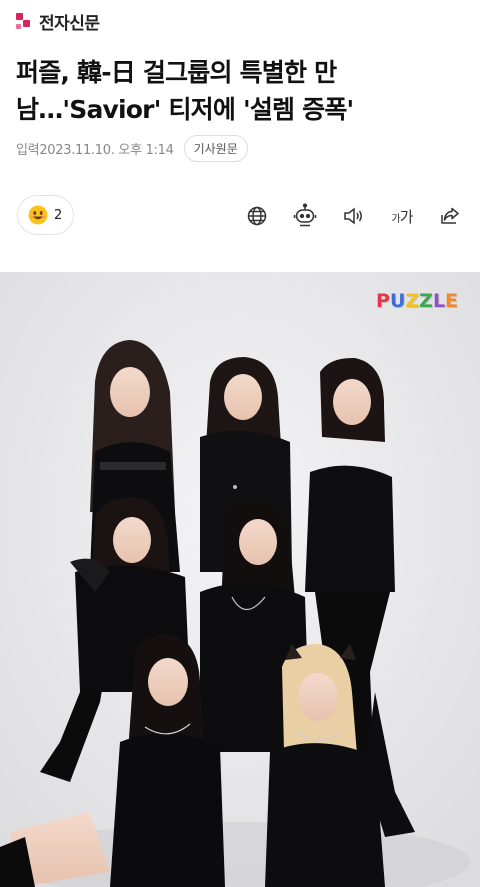 This screenshot has height=887, width=480. I want to click on ai-summary-button, so click(305, 216).